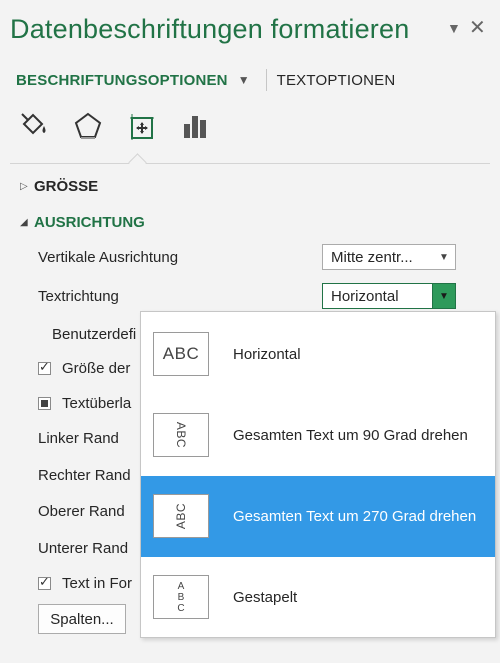 The height and width of the screenshot is (663, 500). Describe the element at coordinates (97, 403) in the screenshot. I see `text-overflow-label: Textüberla` at that location.